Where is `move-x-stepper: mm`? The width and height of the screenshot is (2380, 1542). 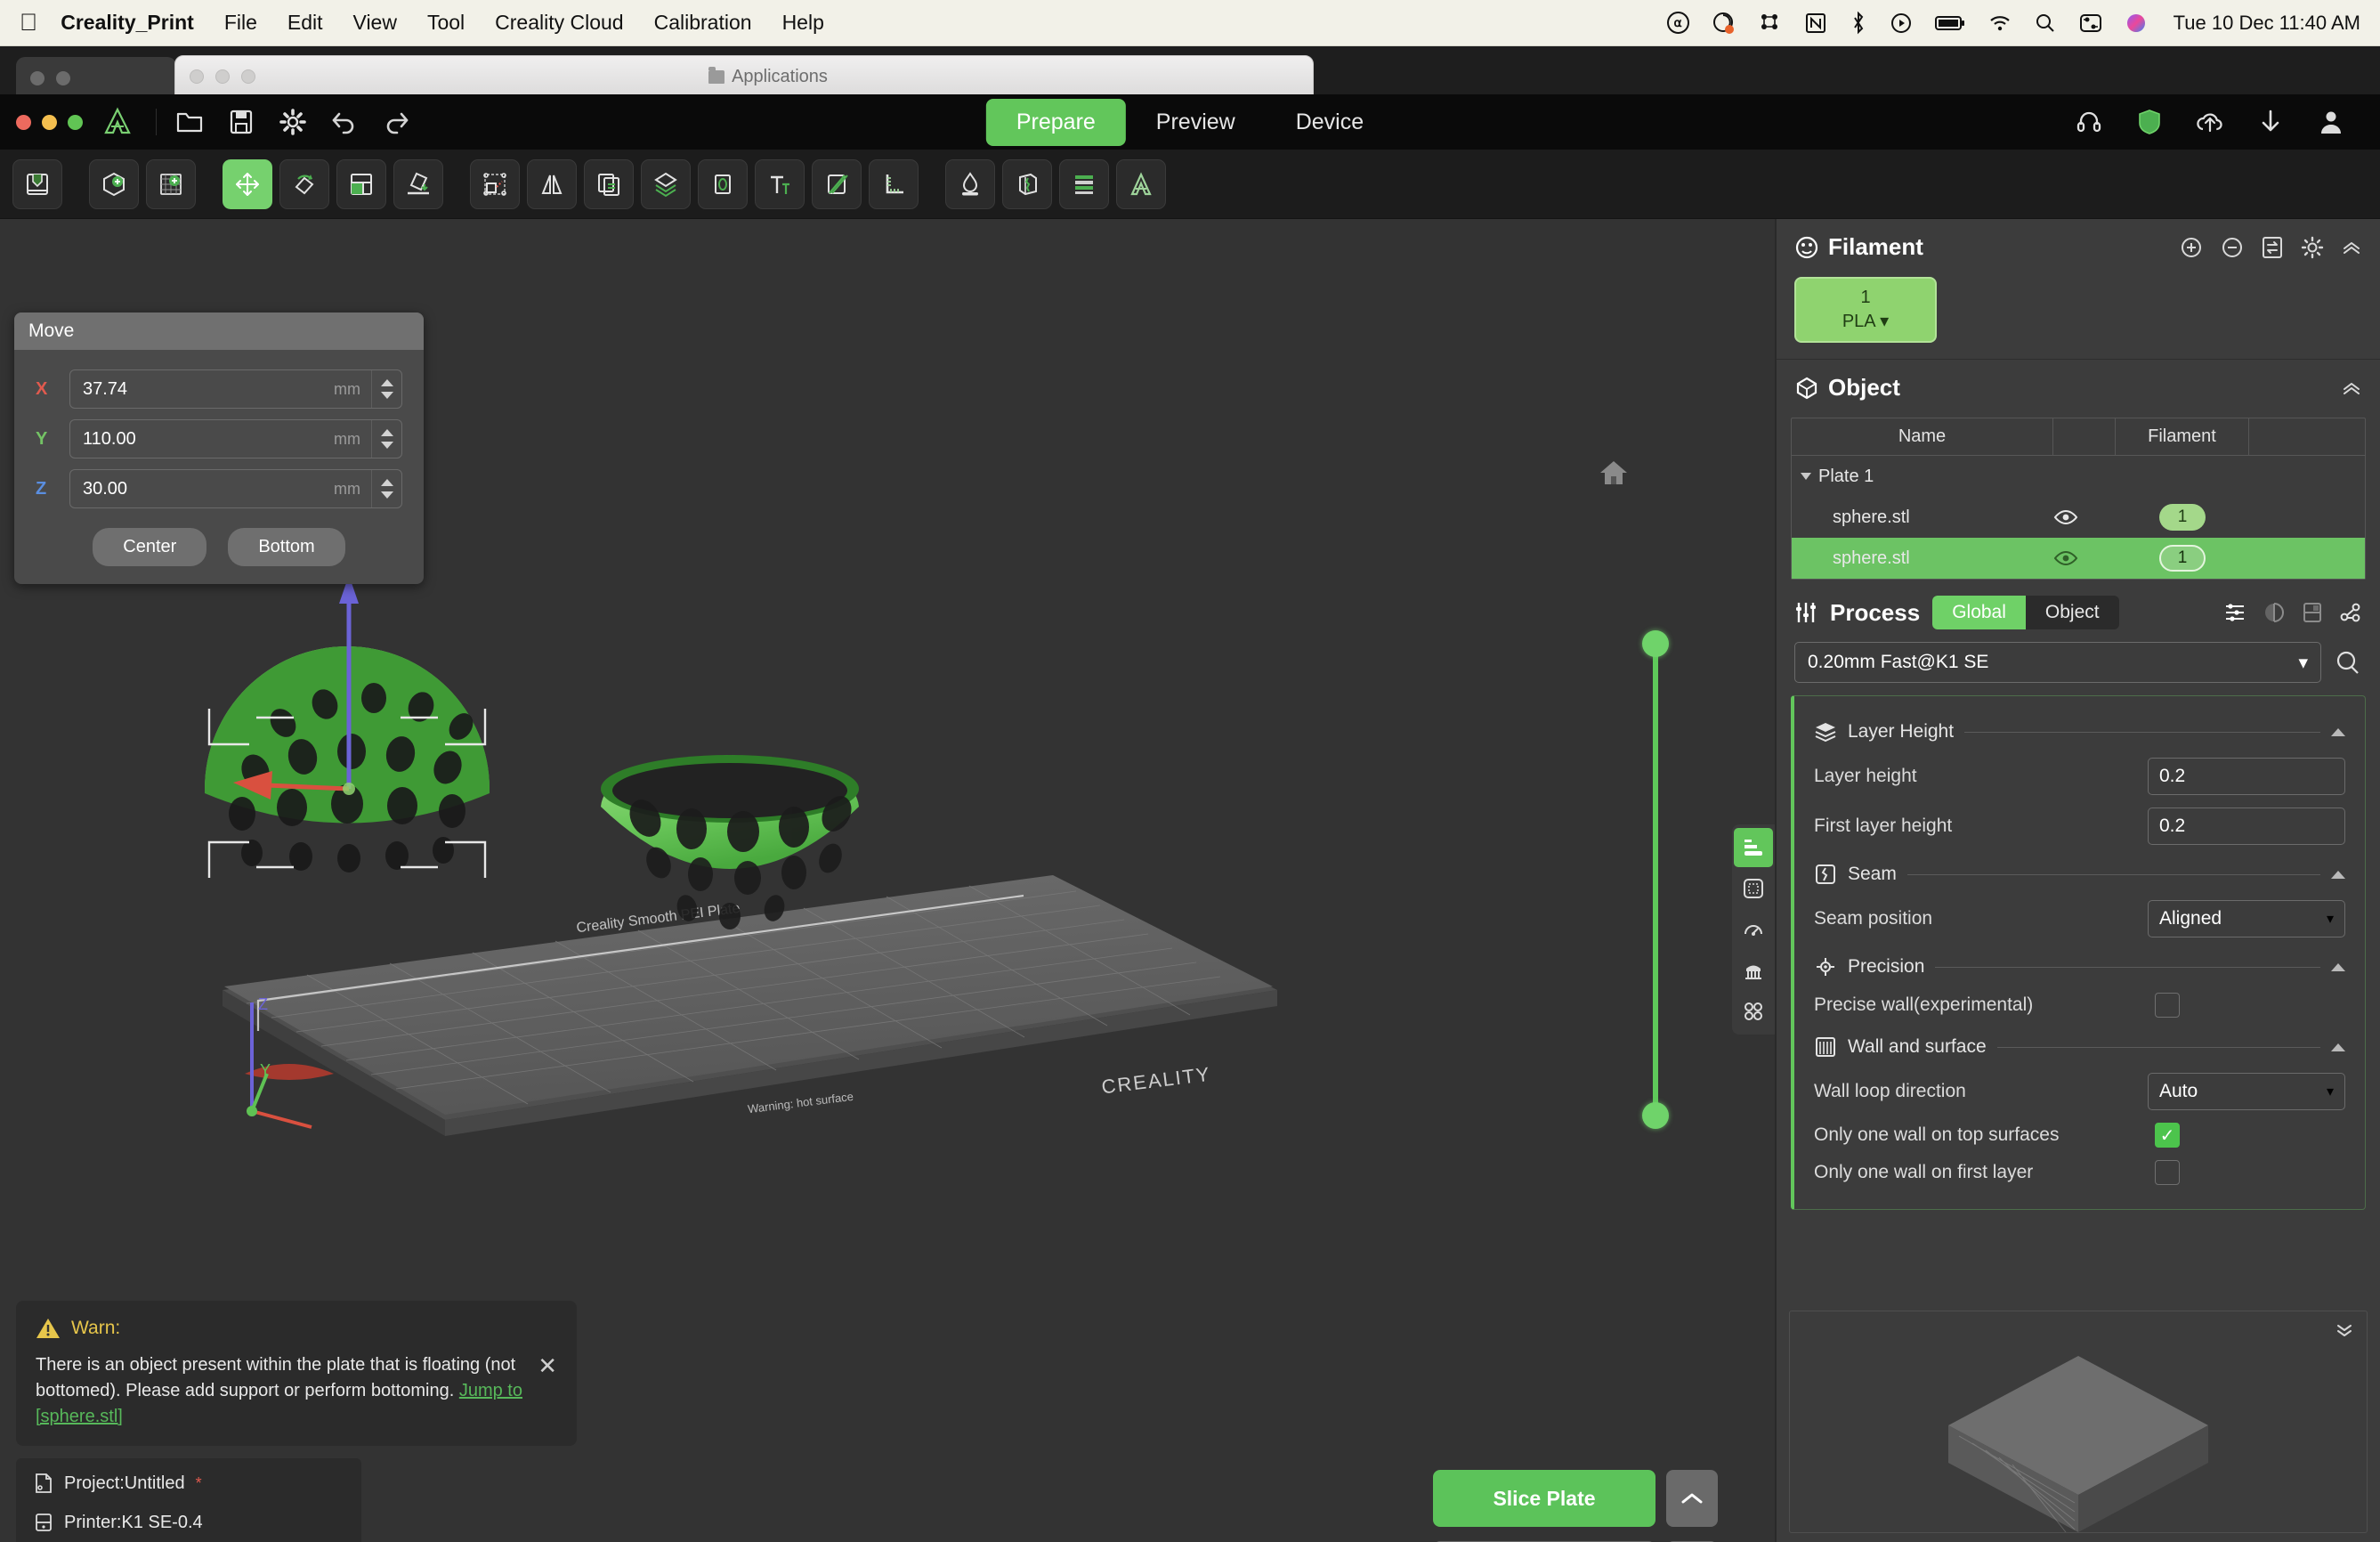
move-x-stepper: mm is located at coordinates (235, 389).